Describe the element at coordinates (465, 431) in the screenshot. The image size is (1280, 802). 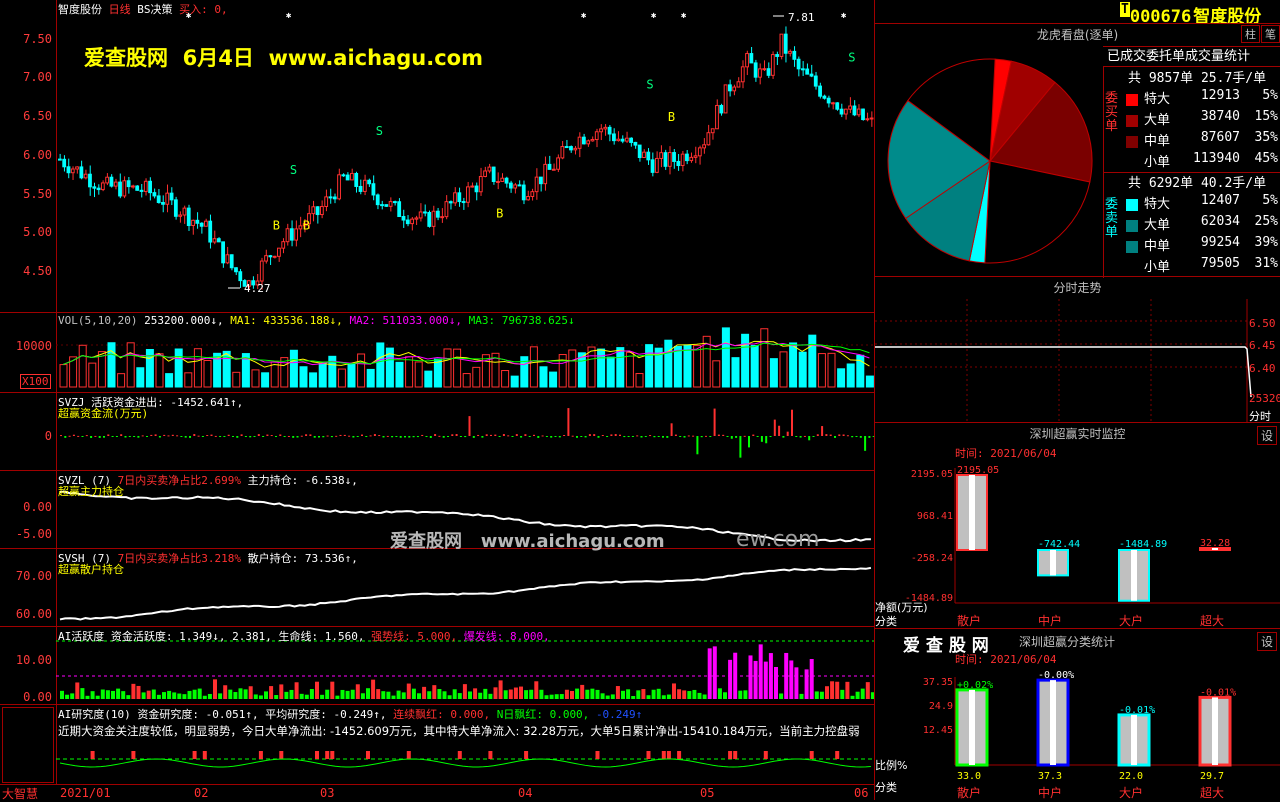
I see `svzj-panel: SVZJ 活跃资金进出: -1452.641↑, 超赢资金流(万元)` at that location.